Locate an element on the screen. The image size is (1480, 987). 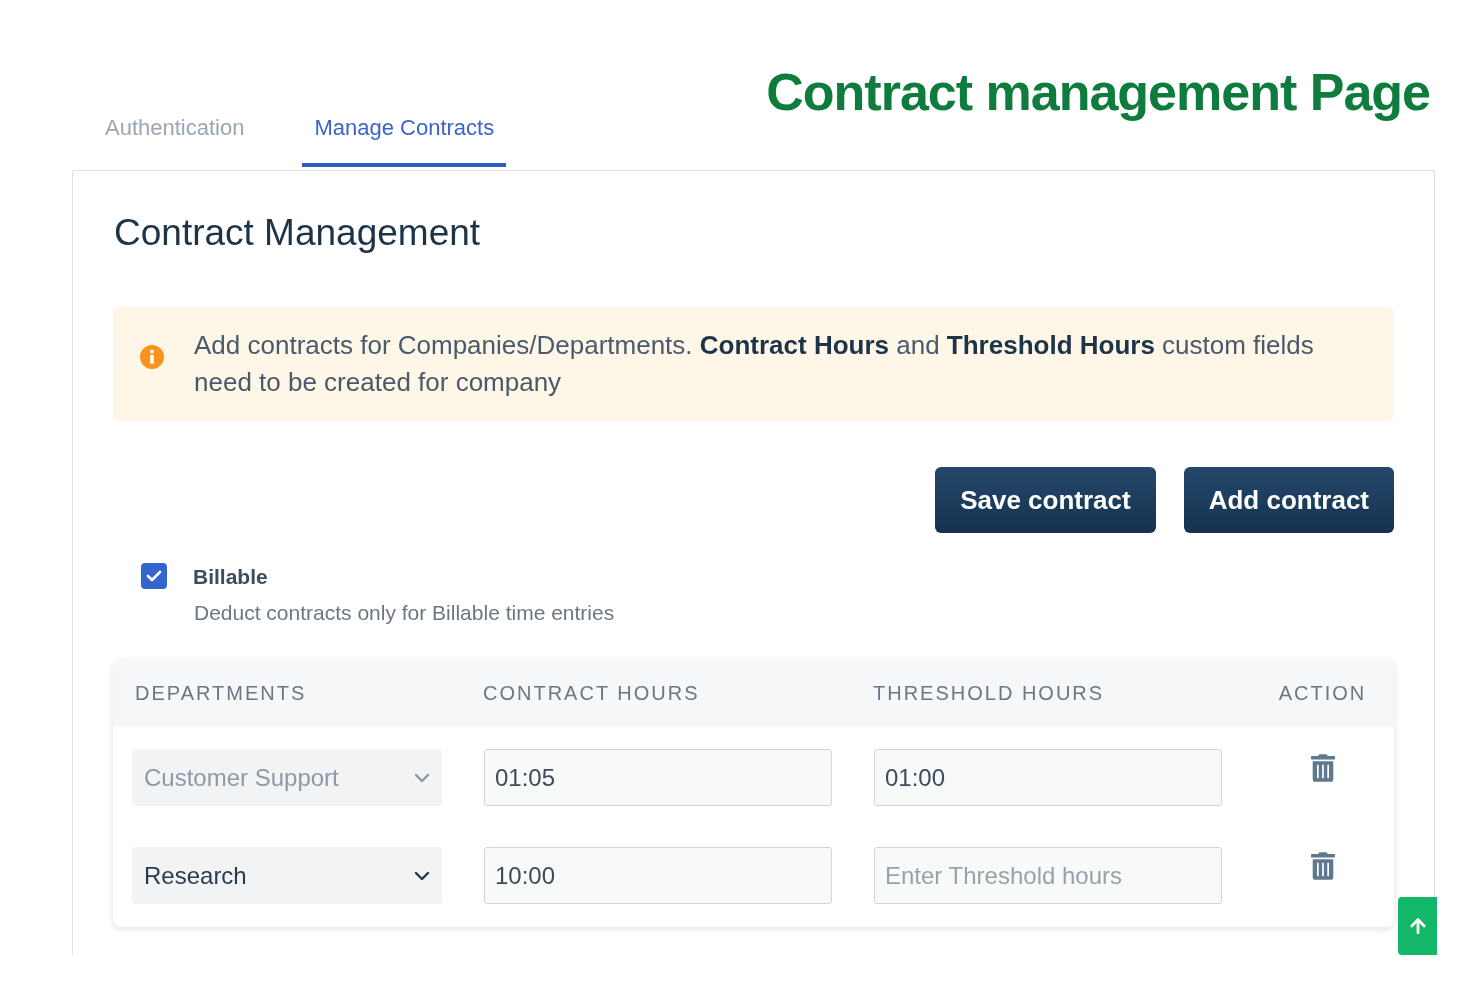
contract-button: Add contract is located at coordinates (1288, 500).